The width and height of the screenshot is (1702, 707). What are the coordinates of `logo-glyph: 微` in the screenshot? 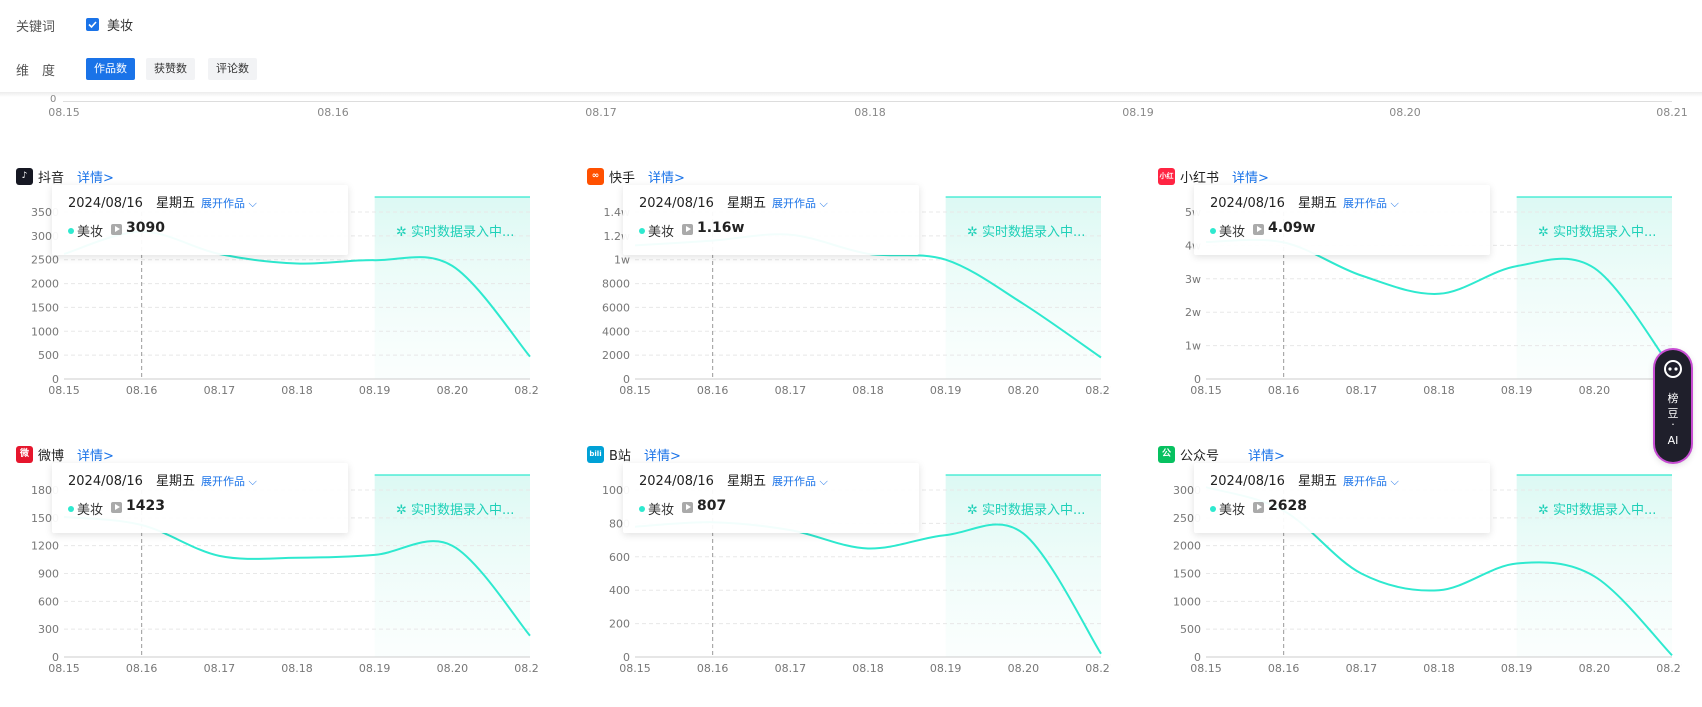 It's located at (24, 454).